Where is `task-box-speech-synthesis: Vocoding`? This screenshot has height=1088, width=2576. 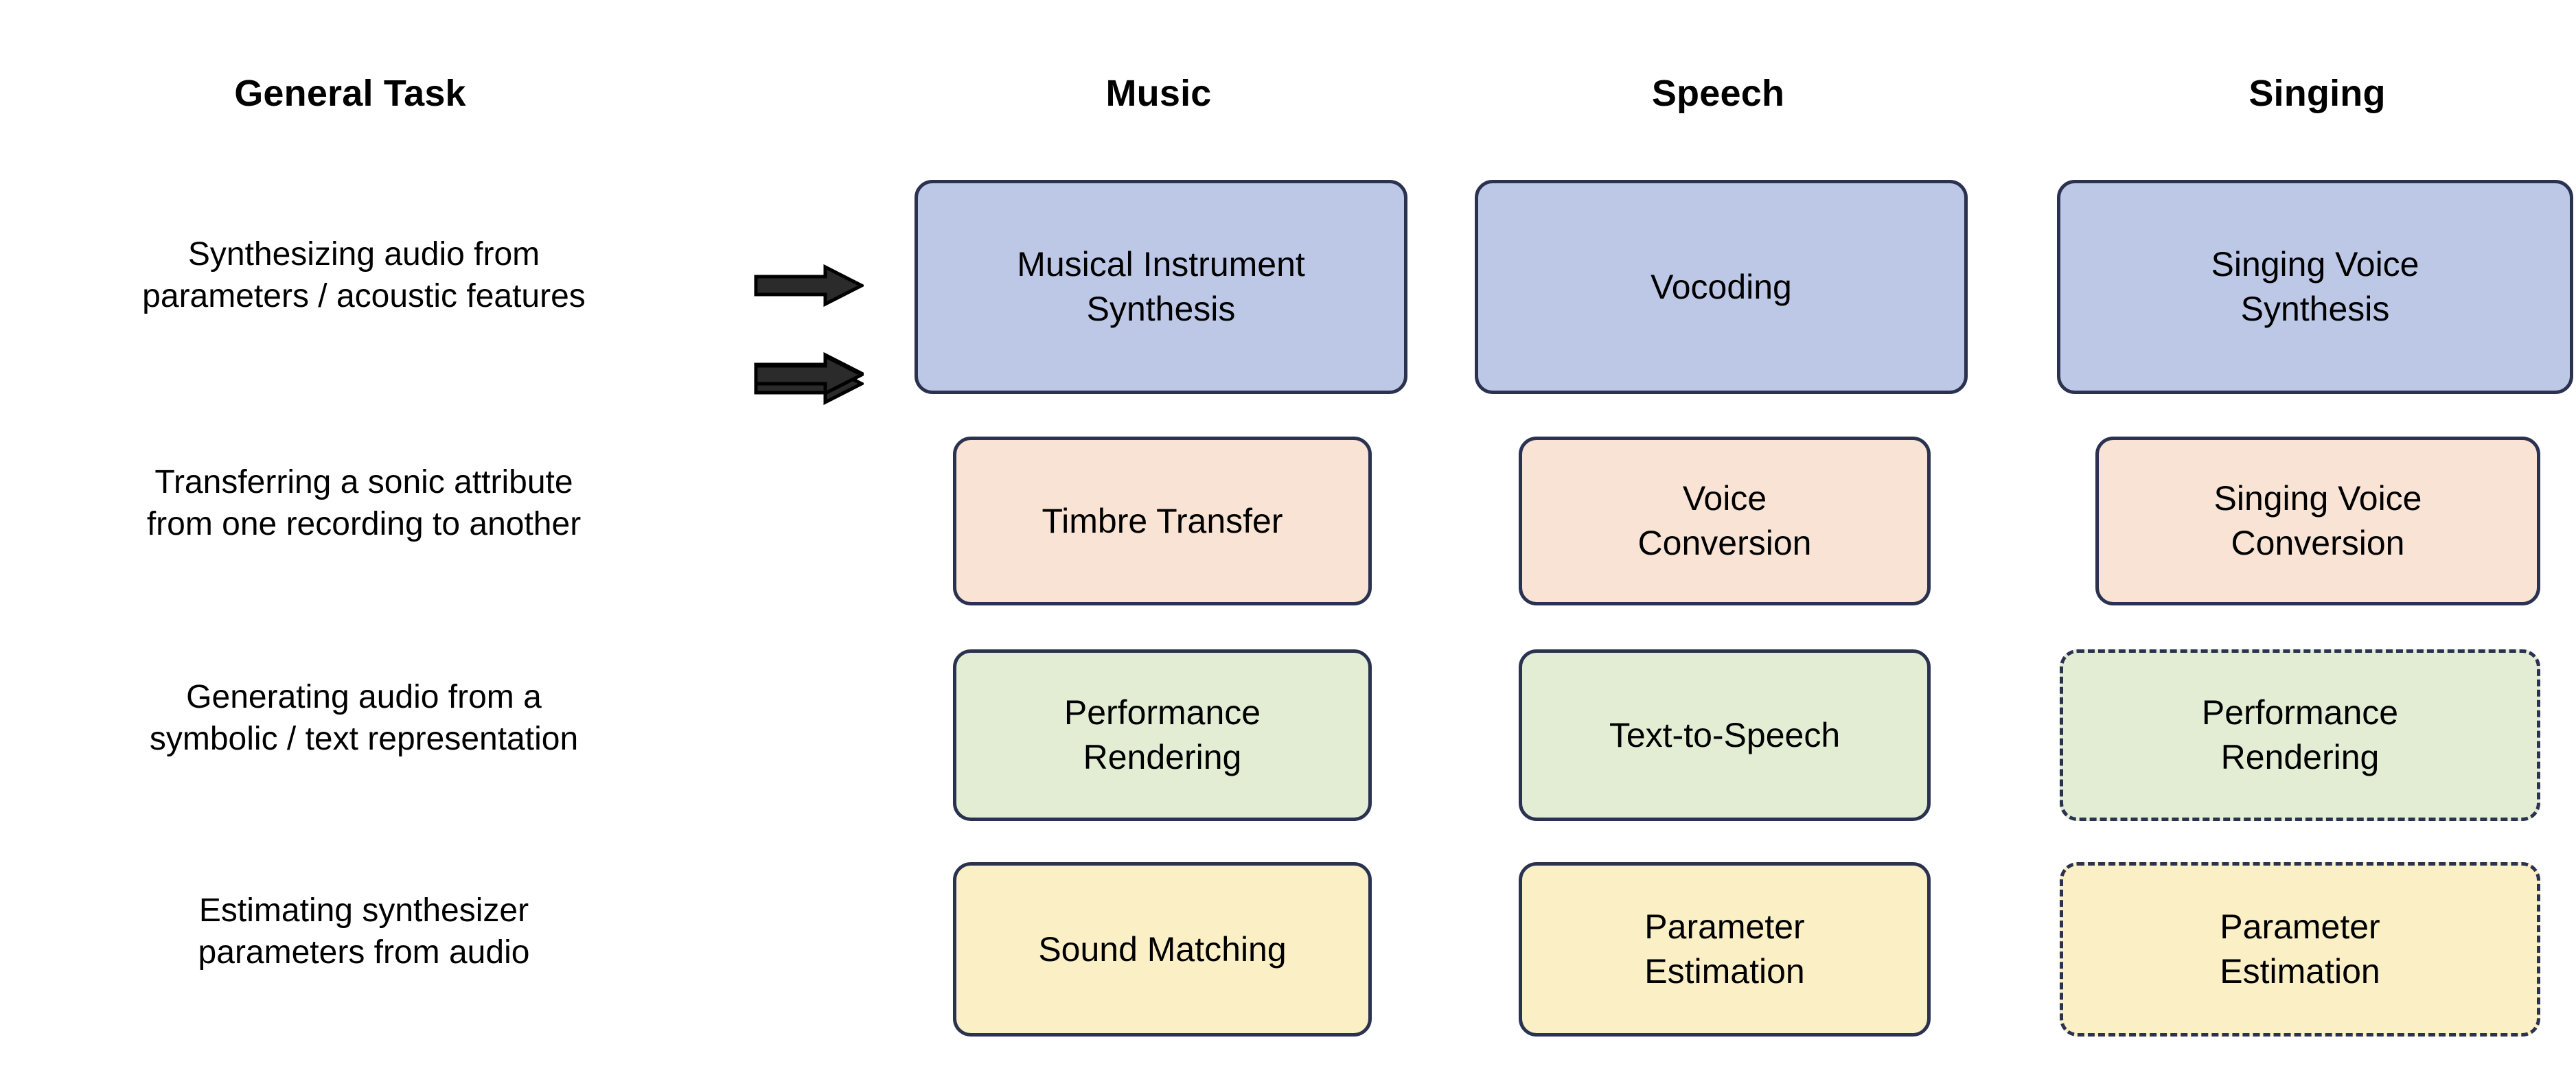
task-box-speech-synthesis: Vocoding is located at coordinates (1721, 287).